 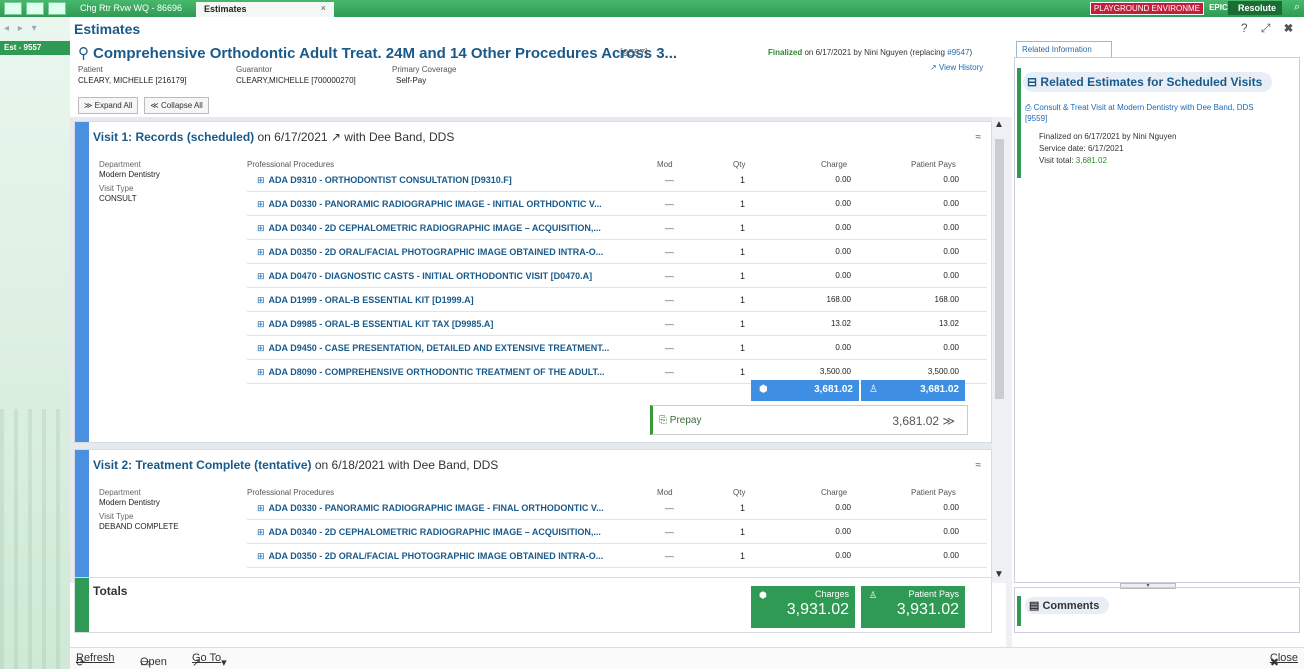 I want to click on tab-estimates: Estimates ×, so click(x=265, y=9).